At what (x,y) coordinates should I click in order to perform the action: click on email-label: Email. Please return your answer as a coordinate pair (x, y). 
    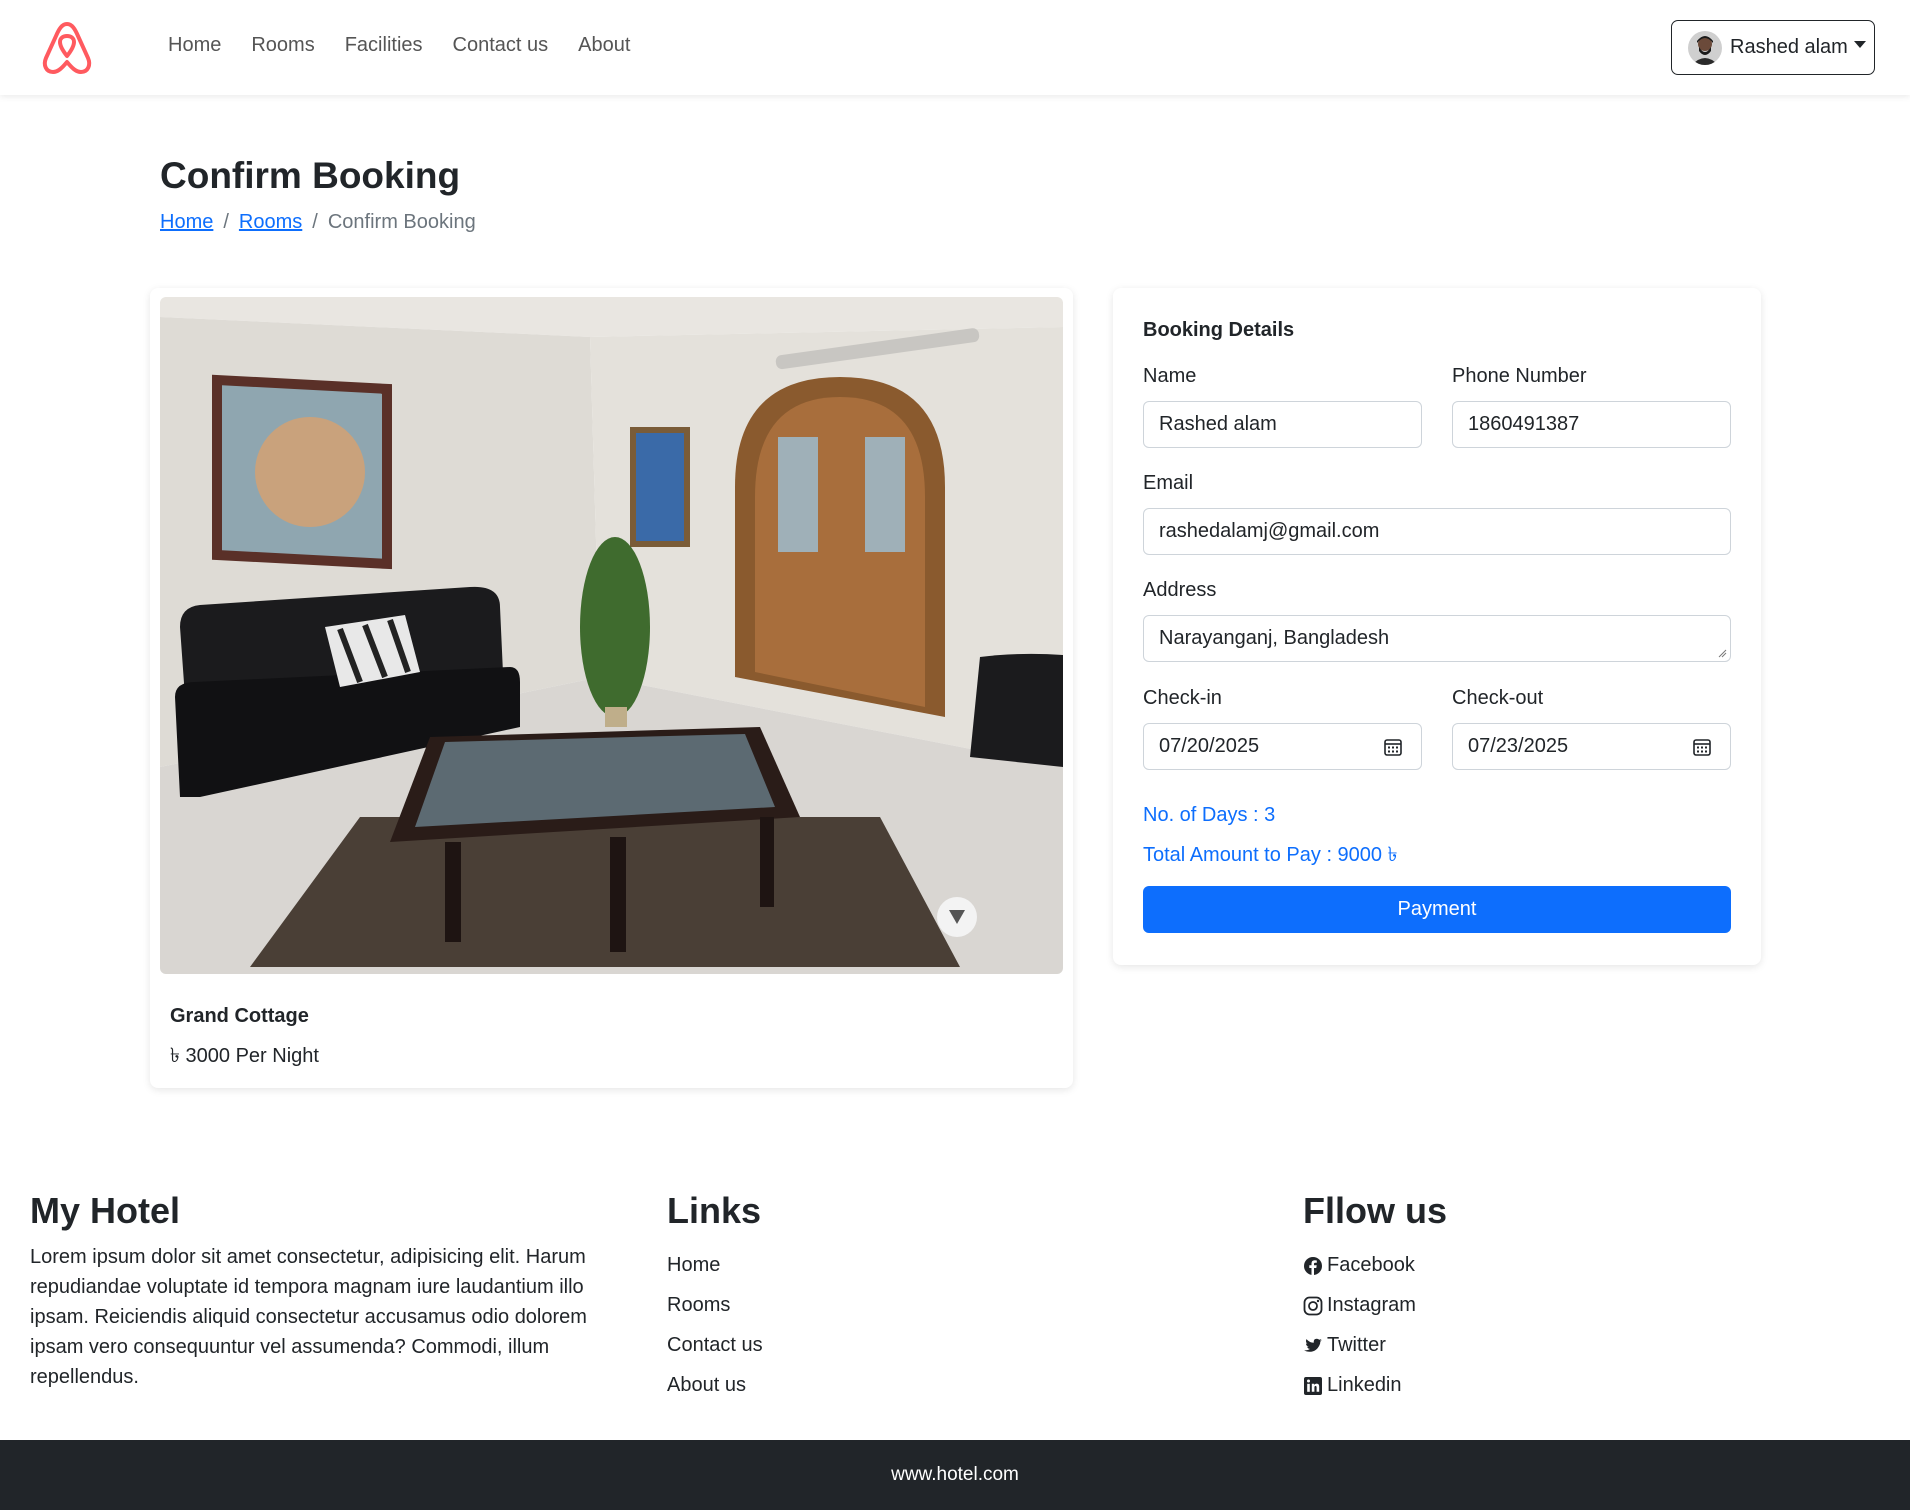
    Looking at the image, I should click on (1168, 483).